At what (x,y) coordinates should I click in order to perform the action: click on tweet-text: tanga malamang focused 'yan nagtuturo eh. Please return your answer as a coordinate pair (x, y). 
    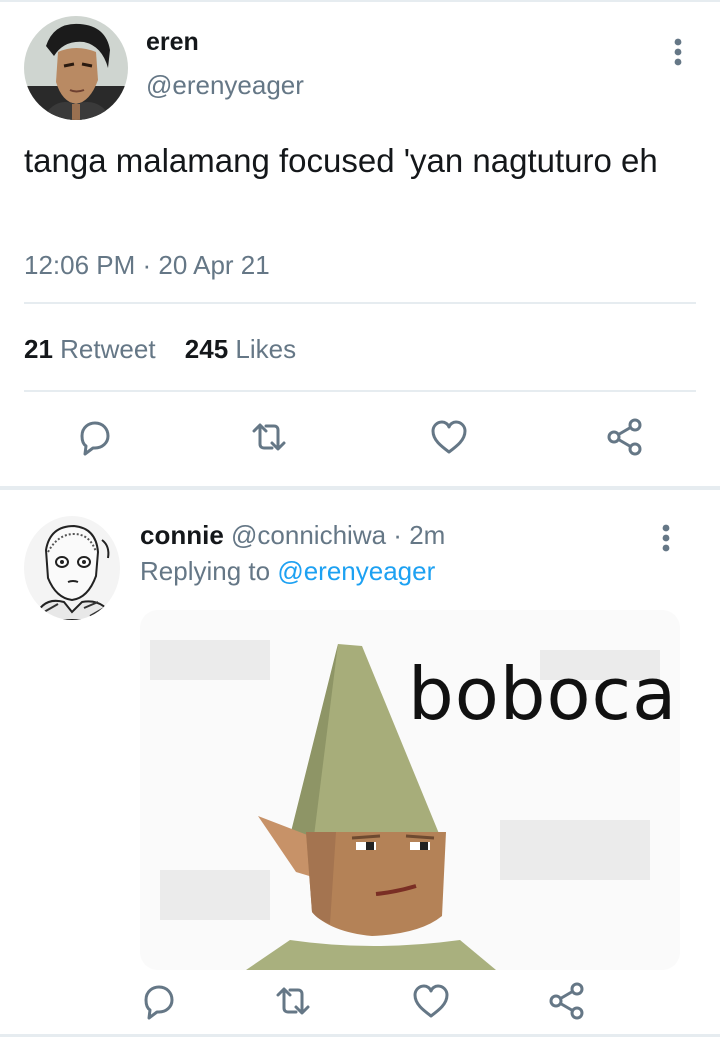
    Looking at the image, I should click on (341, 160).